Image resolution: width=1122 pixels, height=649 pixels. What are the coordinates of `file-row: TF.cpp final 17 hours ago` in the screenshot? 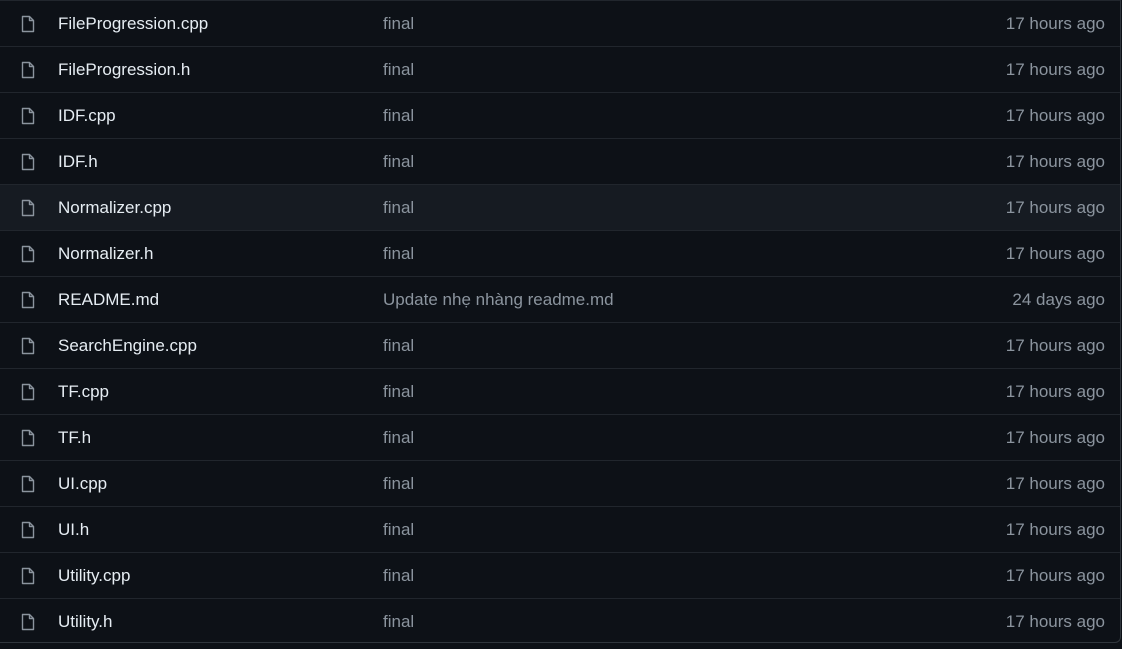 It's located at (560, 391).